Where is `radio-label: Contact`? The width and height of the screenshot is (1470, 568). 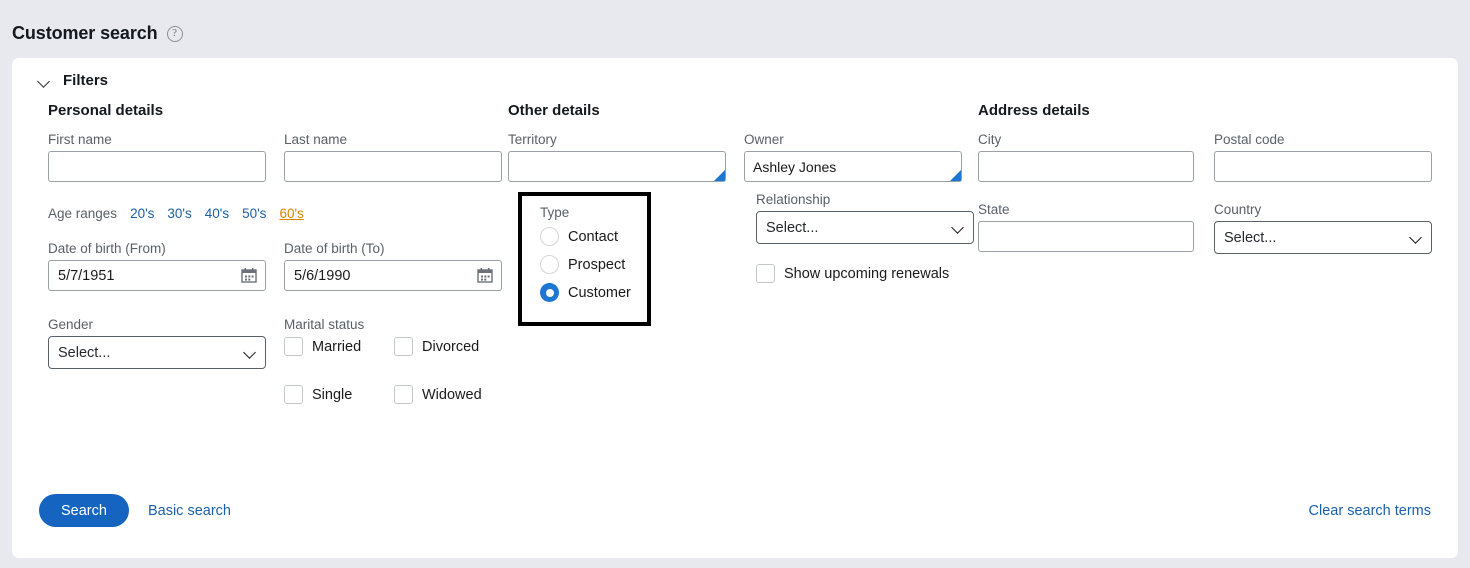
radio-label: Contact is located at coordinates (593, 236).